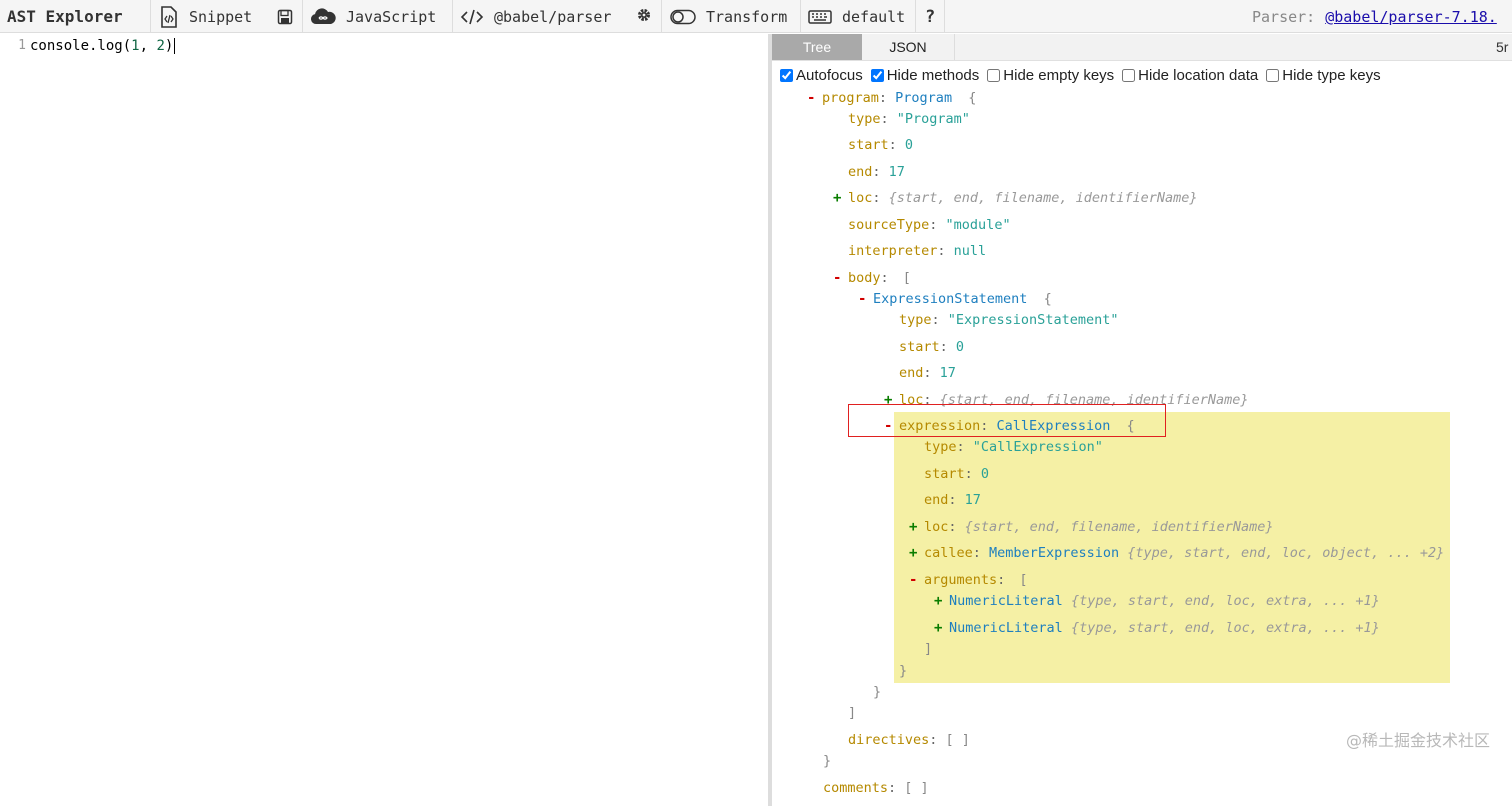 The width and height of the screenshot is (1512, 806). What do you see at coordinates (909, 119) in the screenshot?
I see `tree-prop-type: type: "Program"` at bounding box center [909, 119].